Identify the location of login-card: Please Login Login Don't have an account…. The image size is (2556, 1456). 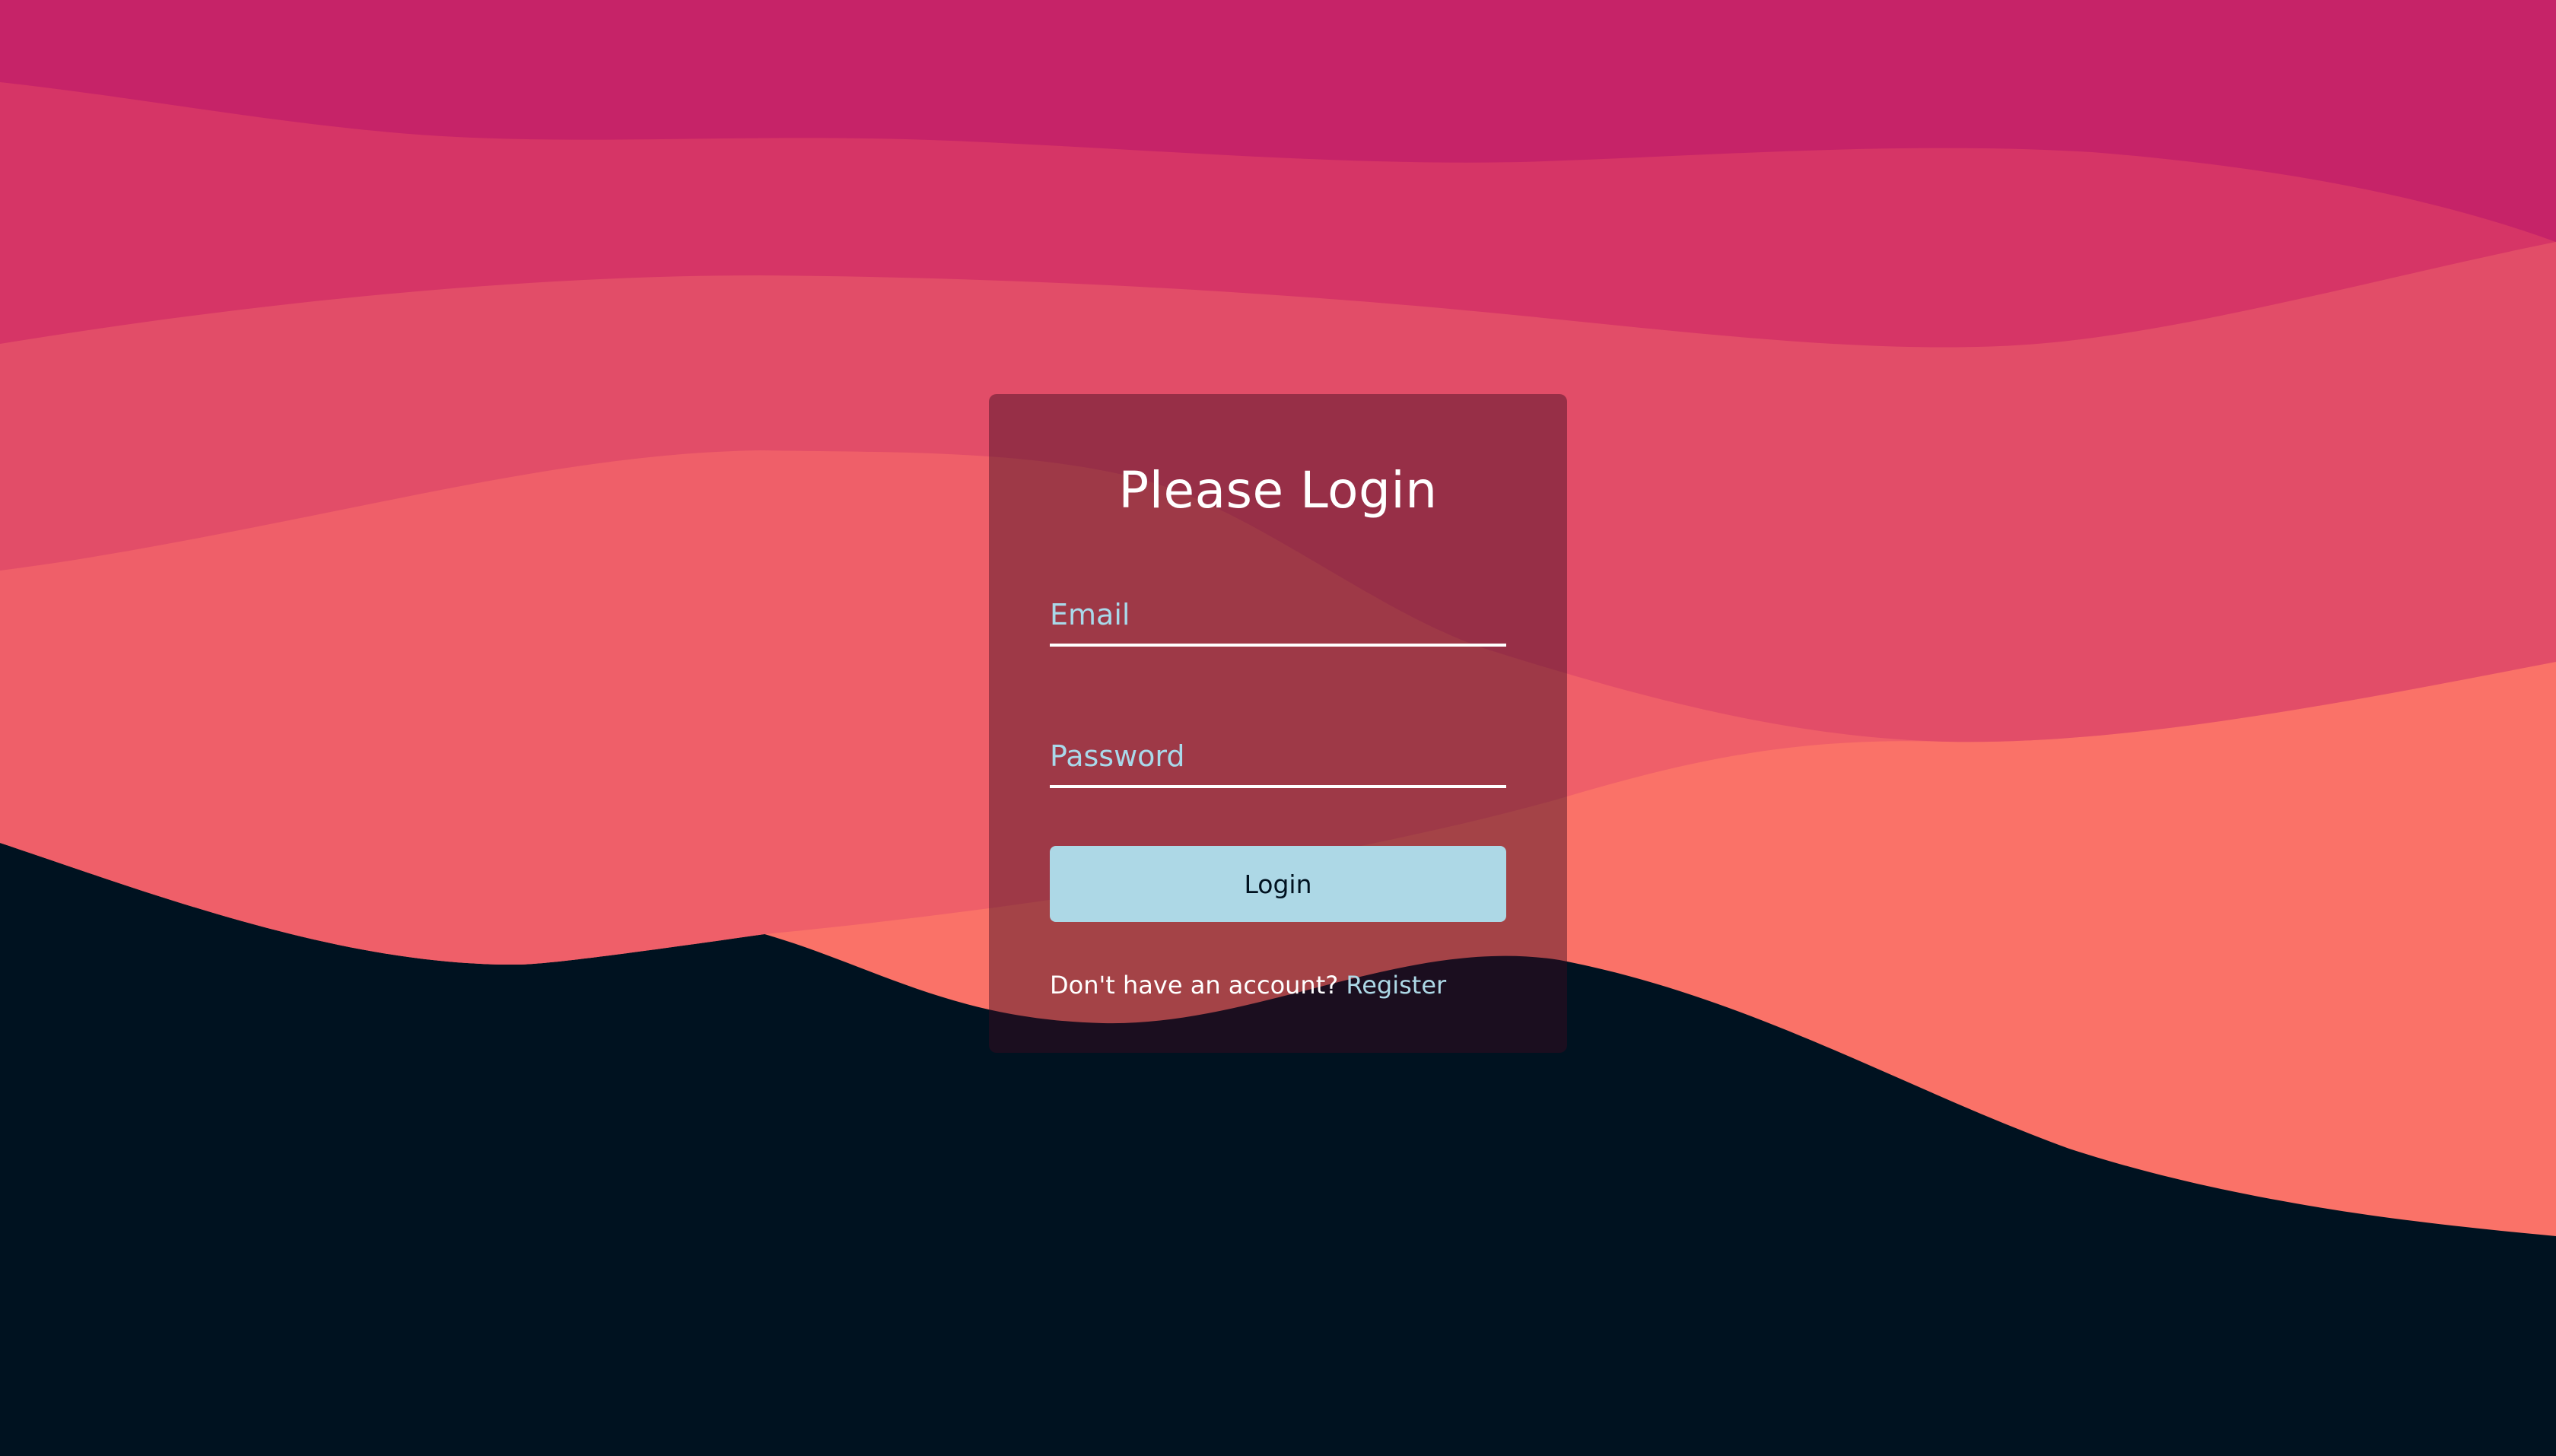
(1278, 723).